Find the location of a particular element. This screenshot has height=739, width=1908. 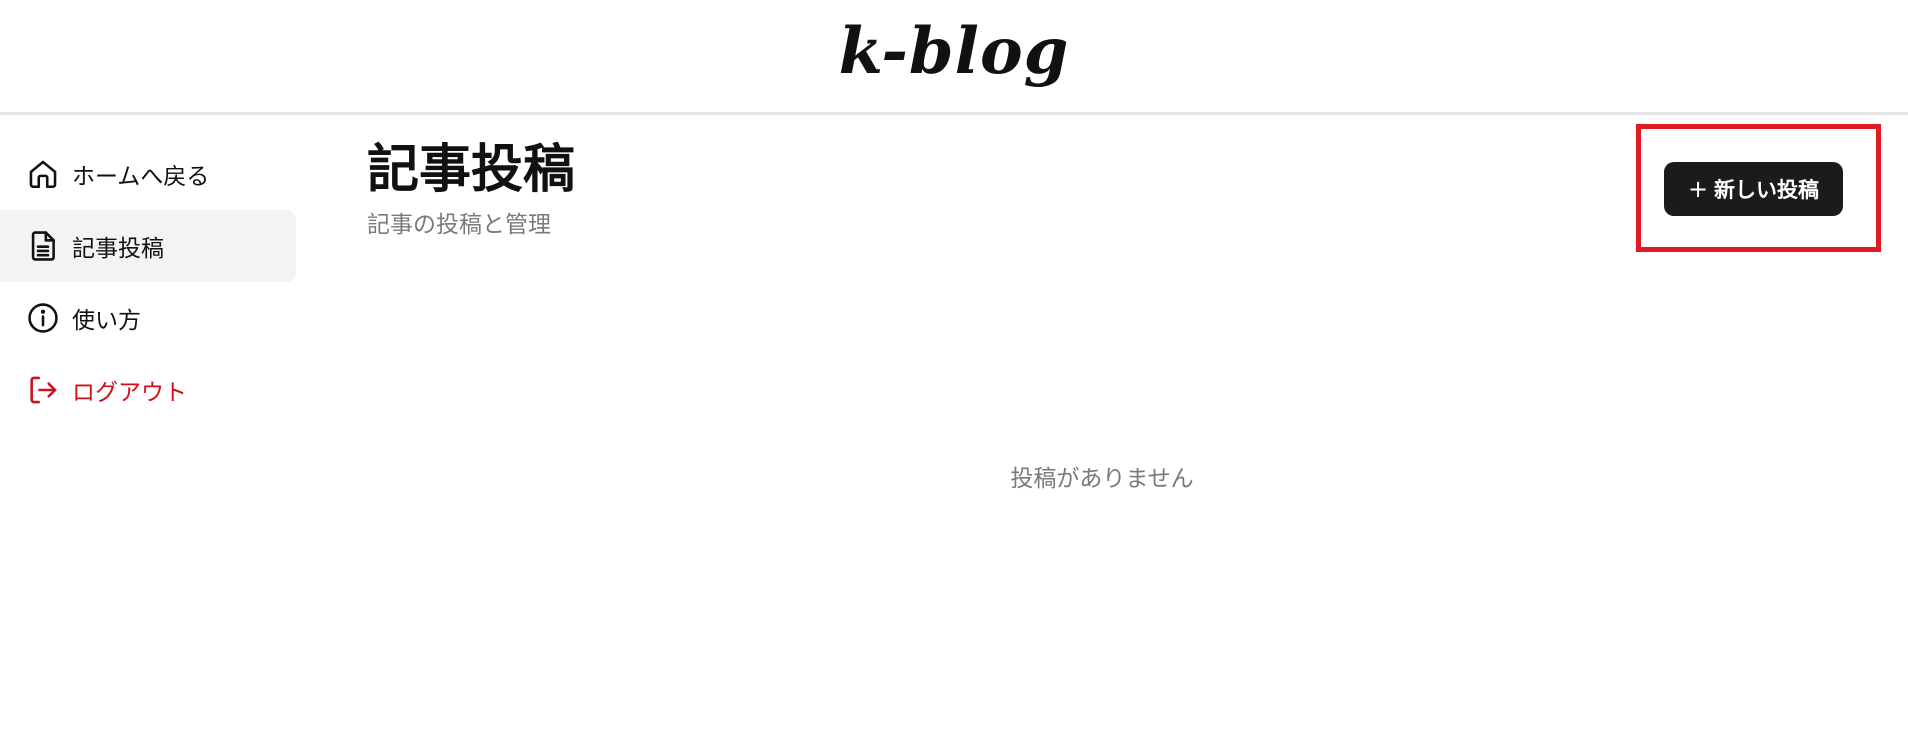

sidebar-item-posts: 記事投稿 is located at coordinates (148, 246).